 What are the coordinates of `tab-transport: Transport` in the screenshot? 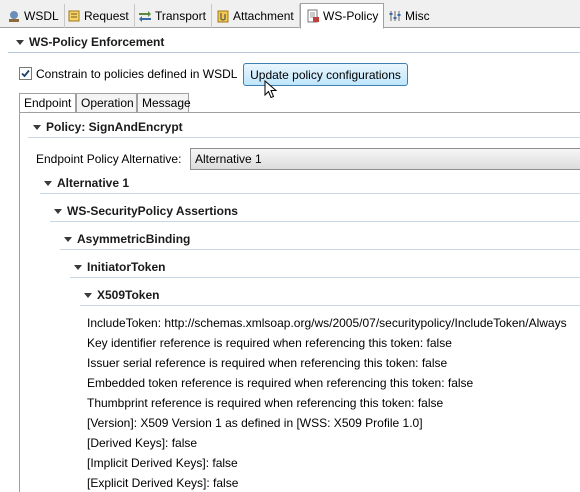 It's located at (172, 16).